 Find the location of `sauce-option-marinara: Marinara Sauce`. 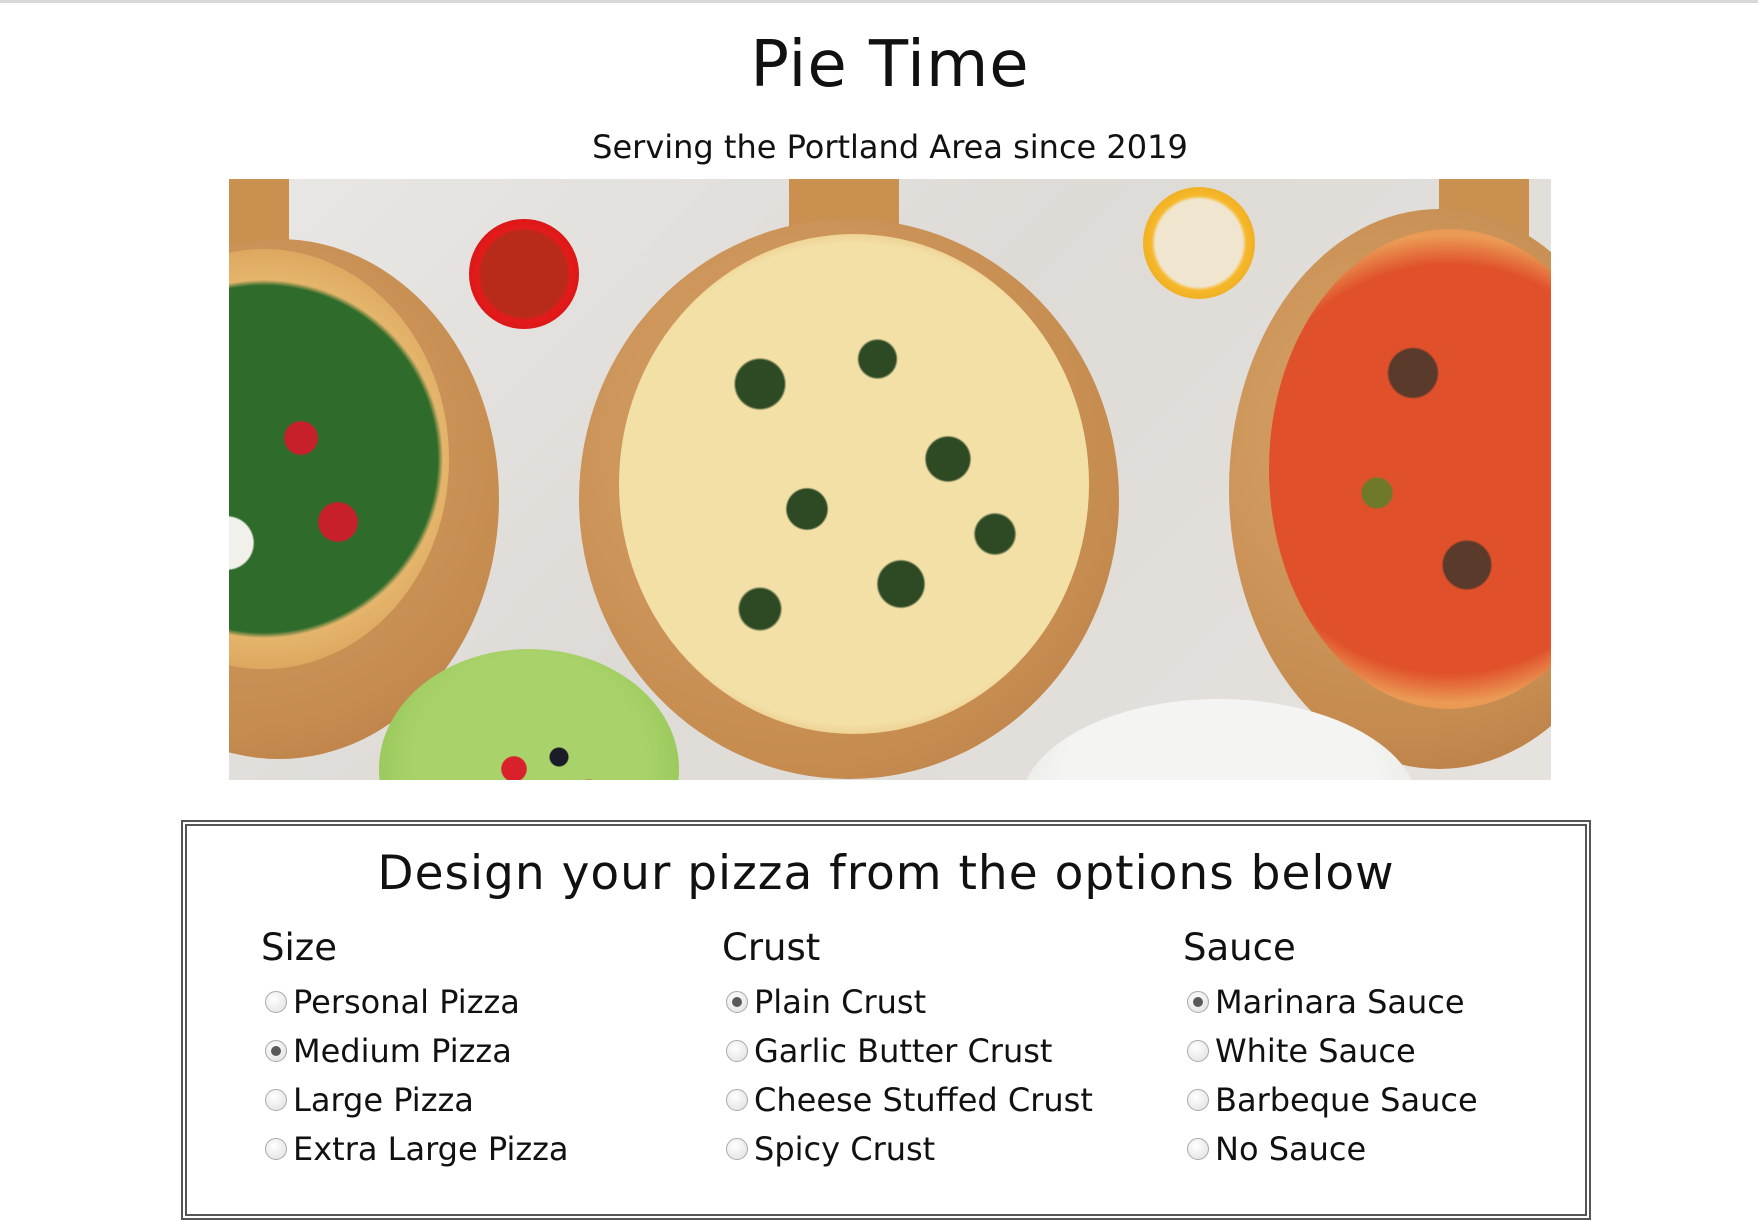

sauce-option-marinara: Marinara Sauce is located at coordinates (1330, 1001).